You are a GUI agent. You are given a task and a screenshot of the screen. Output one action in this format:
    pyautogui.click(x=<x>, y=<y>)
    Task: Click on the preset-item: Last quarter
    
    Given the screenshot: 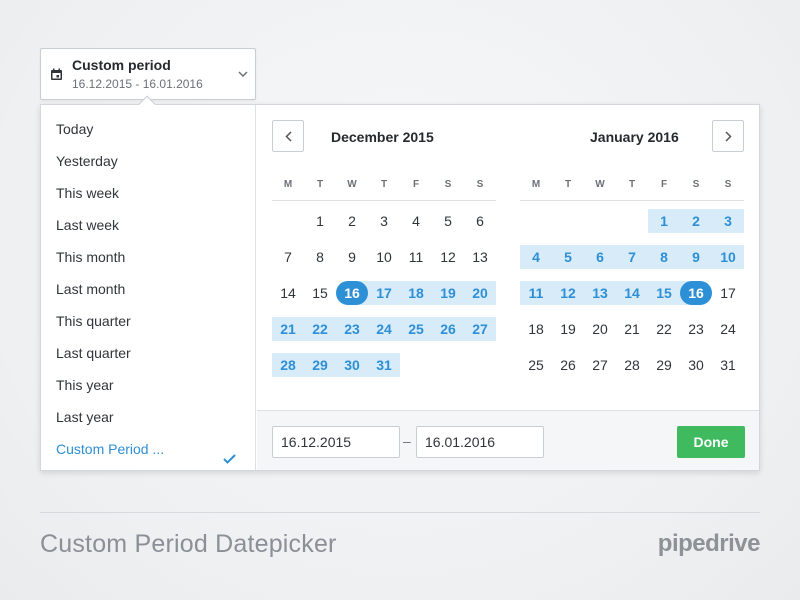 What is the action you would take?
    pyautogui.click(x=148, y=353)
    